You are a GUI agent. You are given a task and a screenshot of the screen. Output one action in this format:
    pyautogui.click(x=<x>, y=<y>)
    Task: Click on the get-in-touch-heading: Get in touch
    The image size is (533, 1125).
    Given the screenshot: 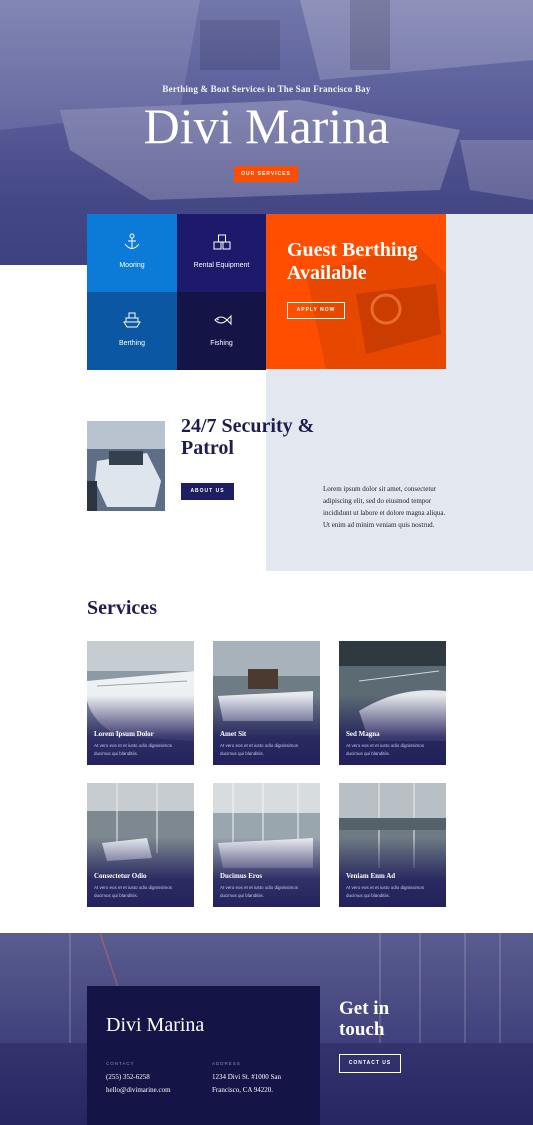 What is the action you would take?
    pyautogui.click(x=364, y=1019)
    